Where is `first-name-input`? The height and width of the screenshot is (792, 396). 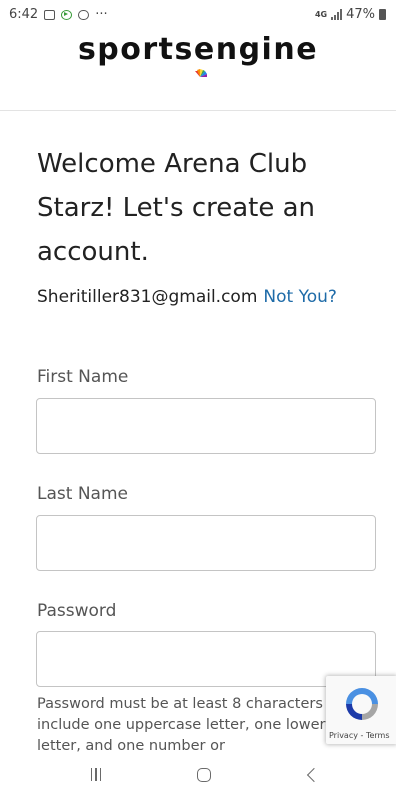
first-name-input is located at coordinates (206, 426).